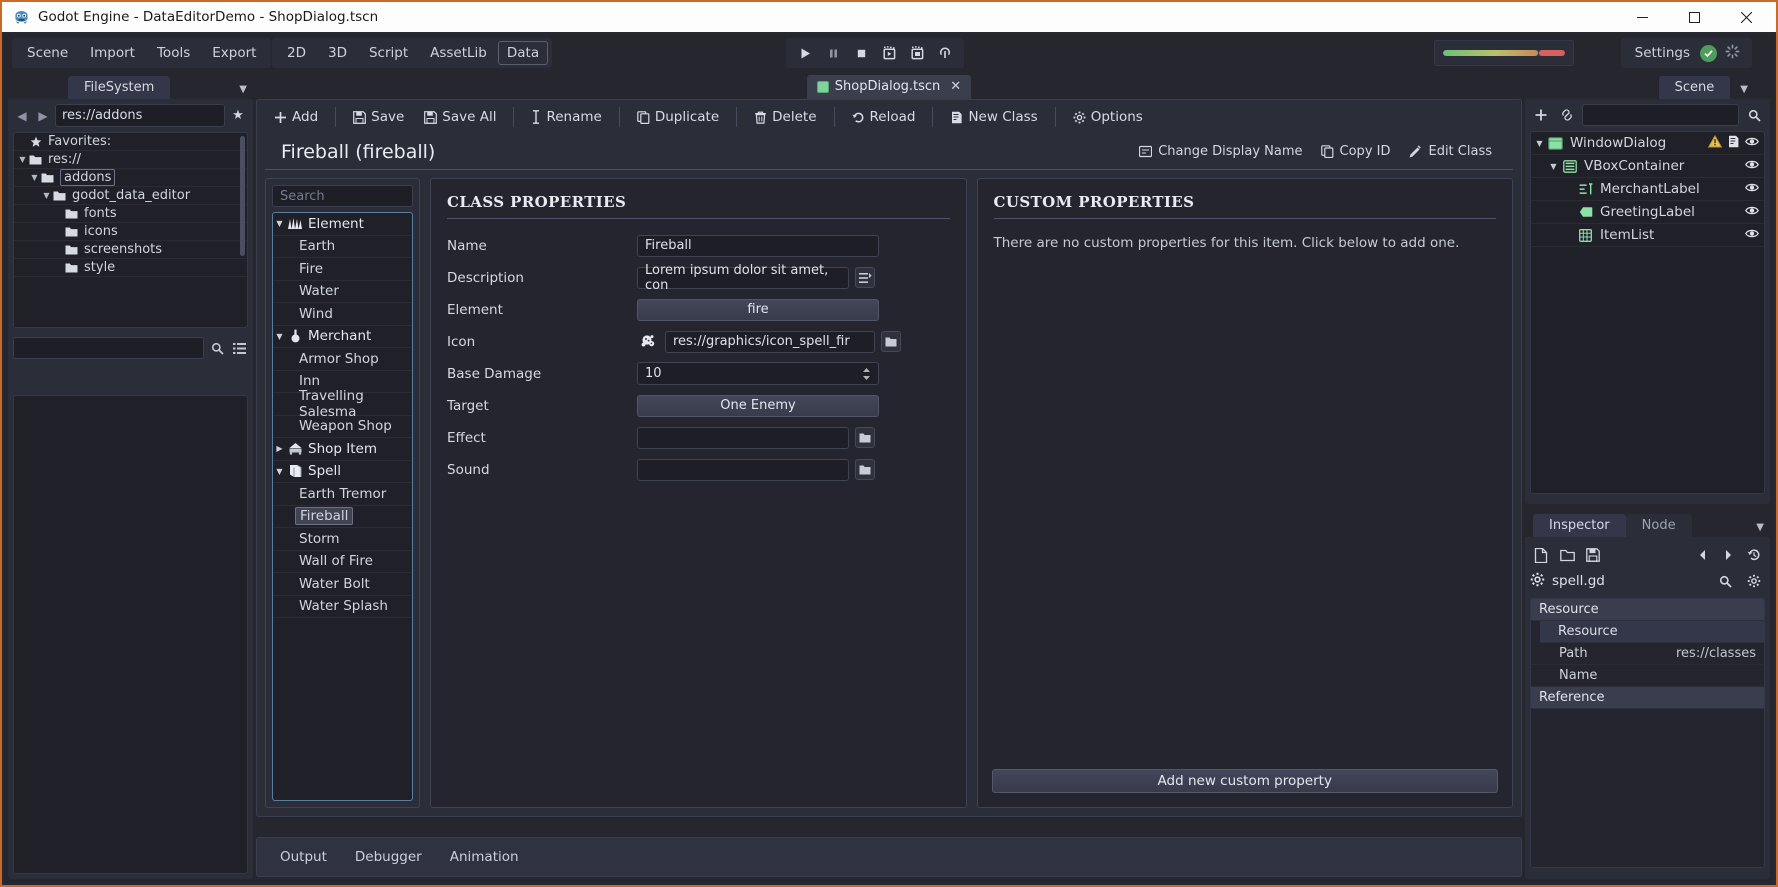 The image size is (1778, 887). What do you see at coordinates (1658, 525) in the screenshot?
I see `tab-node: Node` at bounding box center [1658, 525].